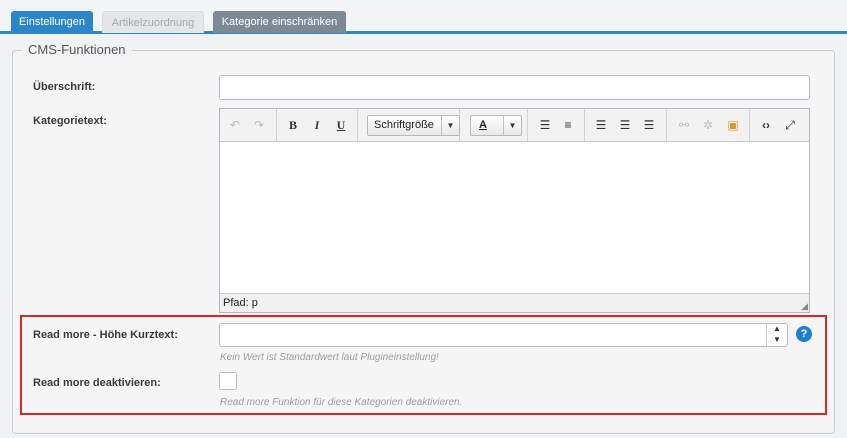  Describe the element at coordinates (52, 22) in the screenshot. I see `tab-einstellungen: Einstellungen` at that location.